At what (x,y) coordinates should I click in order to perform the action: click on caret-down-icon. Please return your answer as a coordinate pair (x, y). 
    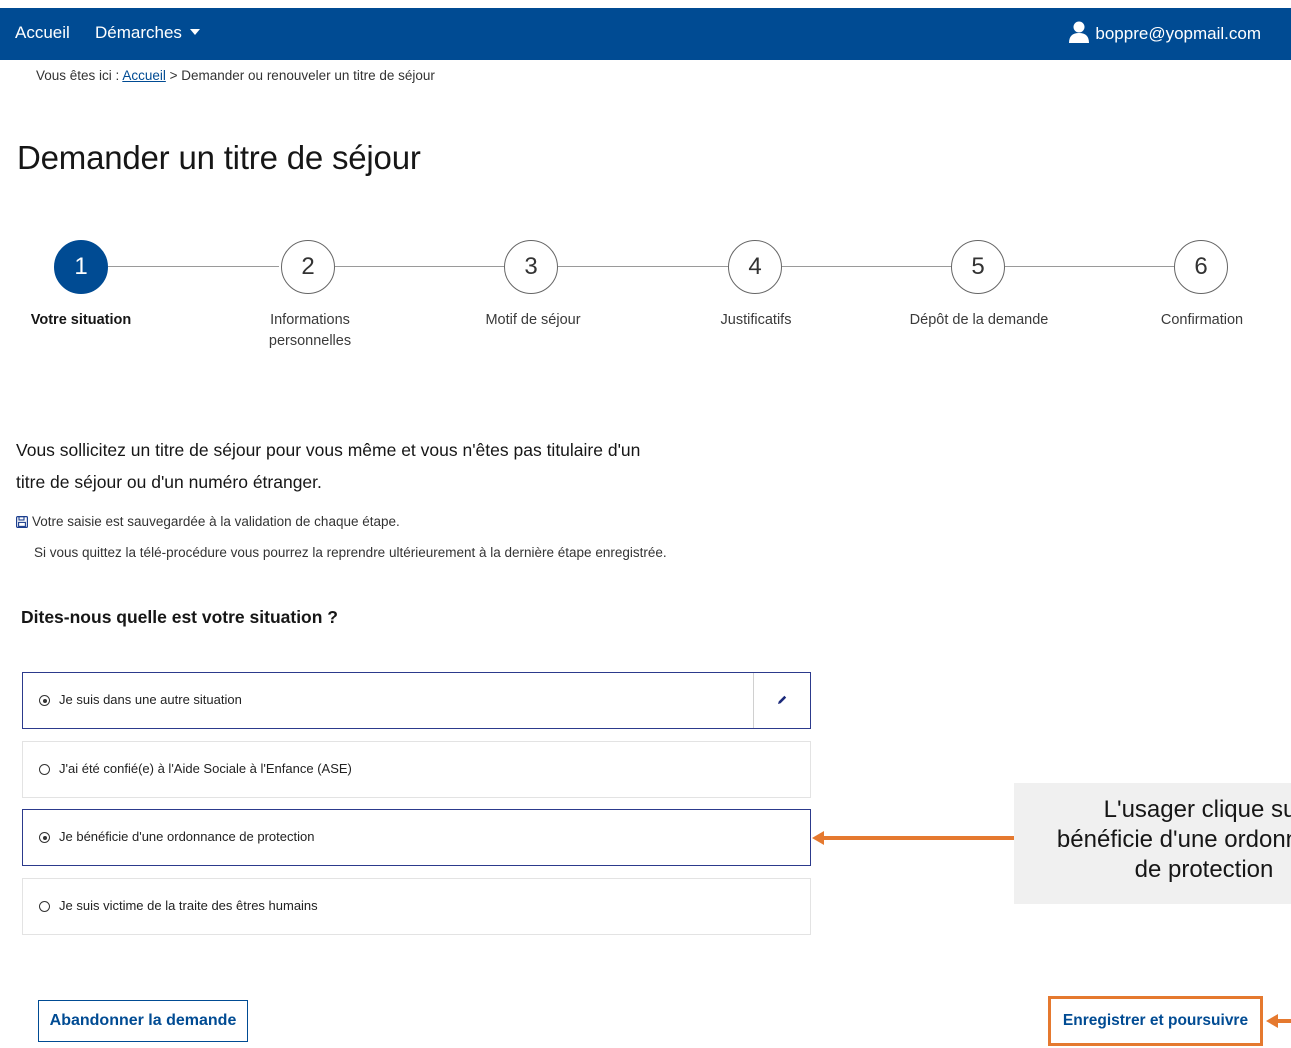
    Looking at the image, I should click on (194, 32).